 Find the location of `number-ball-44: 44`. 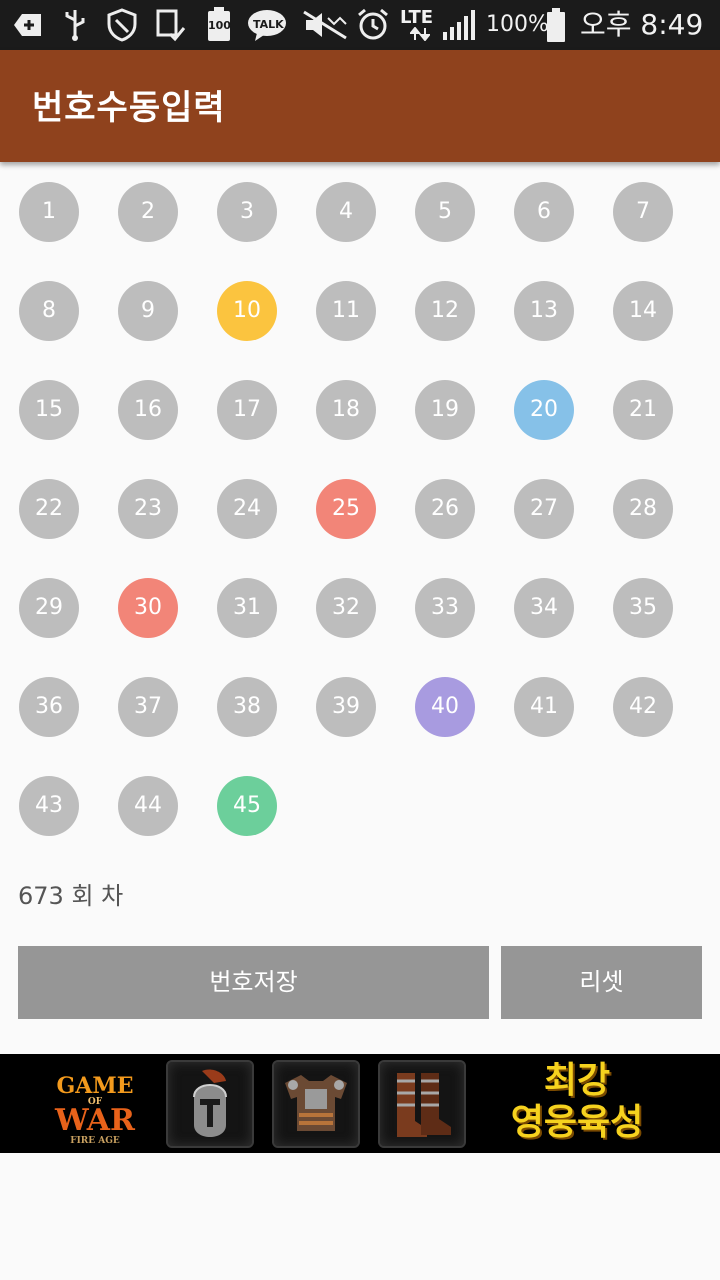

number-ball-44: 44 is located at coordinates (148, 806).